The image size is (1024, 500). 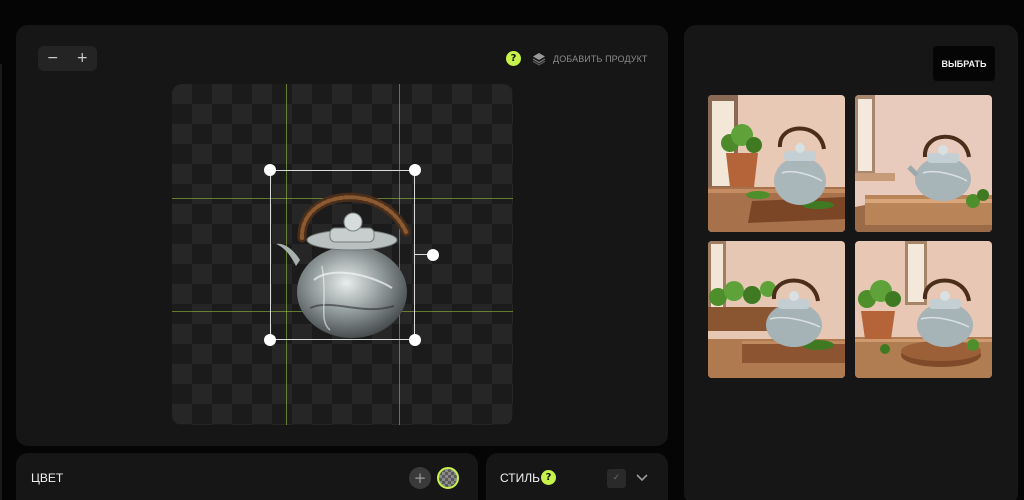 I want to click on generated-image-3-picture, so click(x=776, y=309).